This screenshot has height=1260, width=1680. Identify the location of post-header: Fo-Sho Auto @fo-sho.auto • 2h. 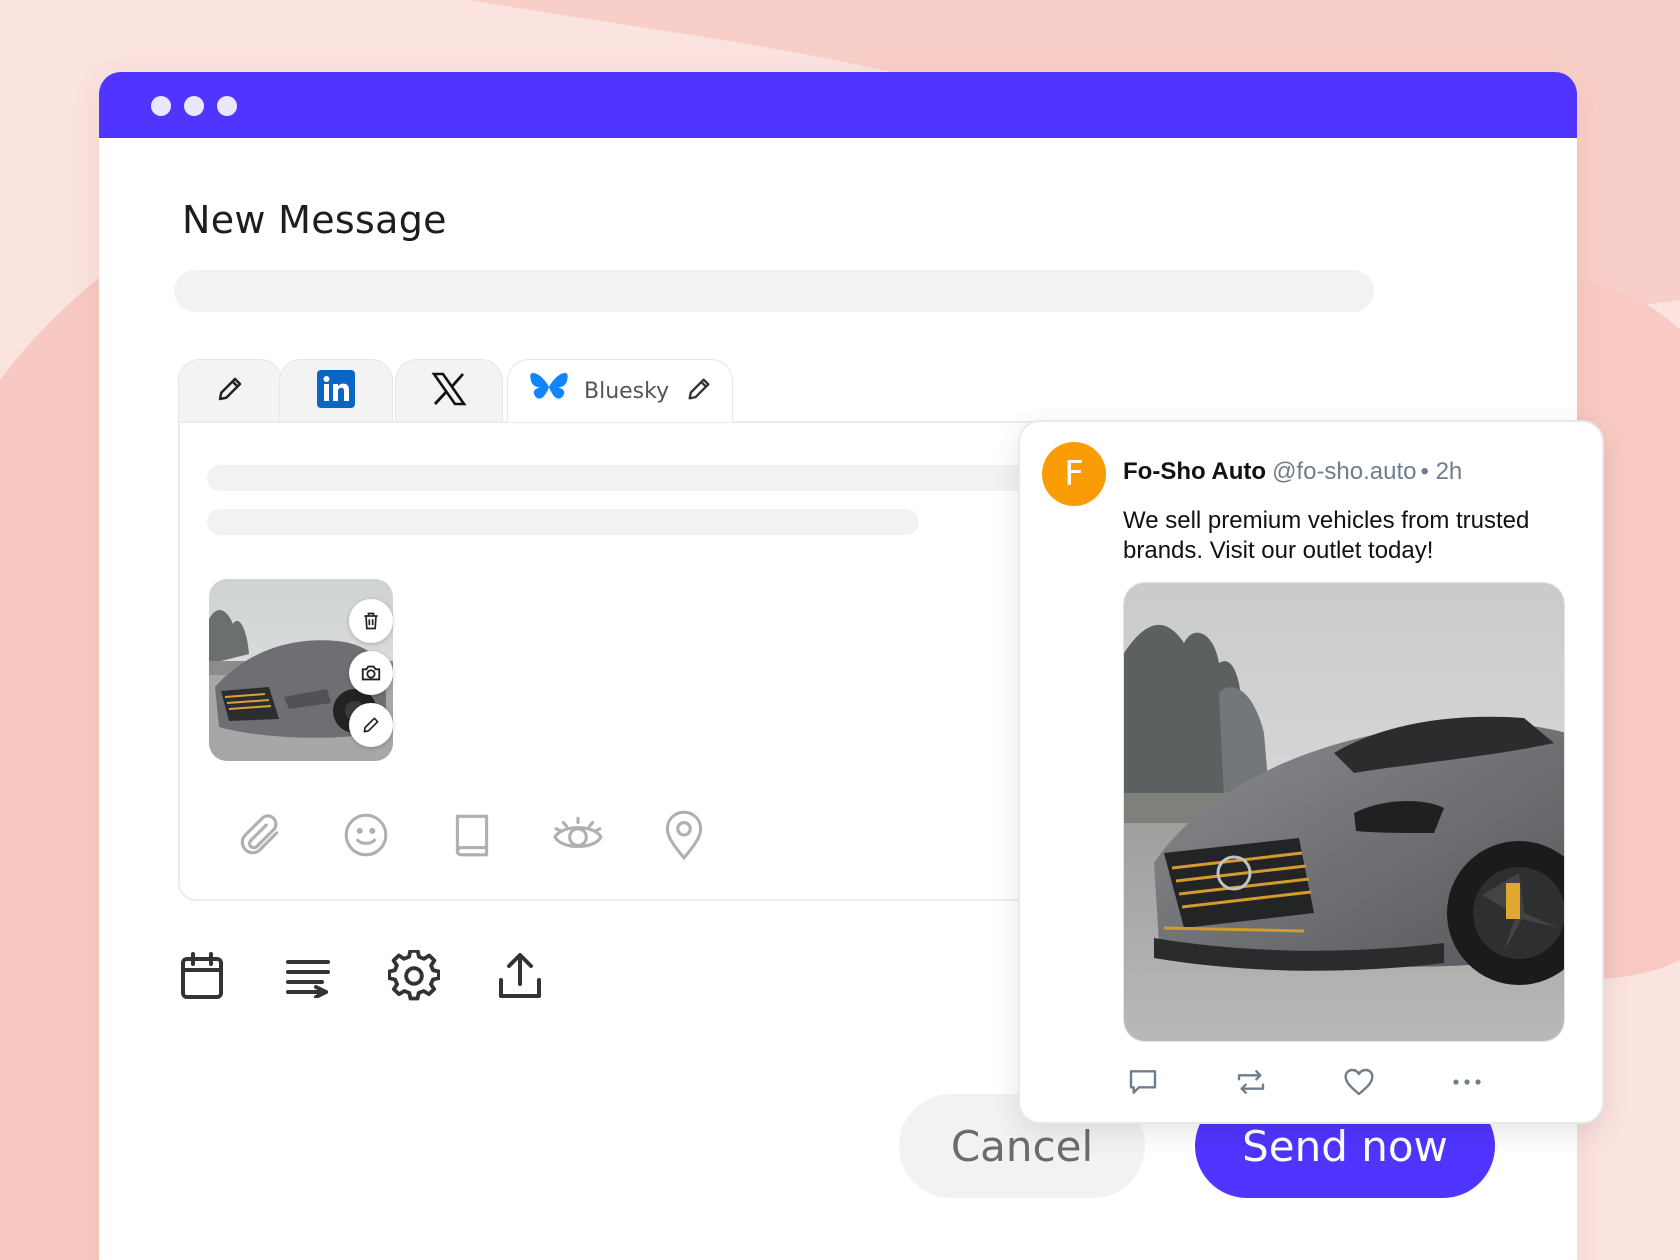
(1292, 472).